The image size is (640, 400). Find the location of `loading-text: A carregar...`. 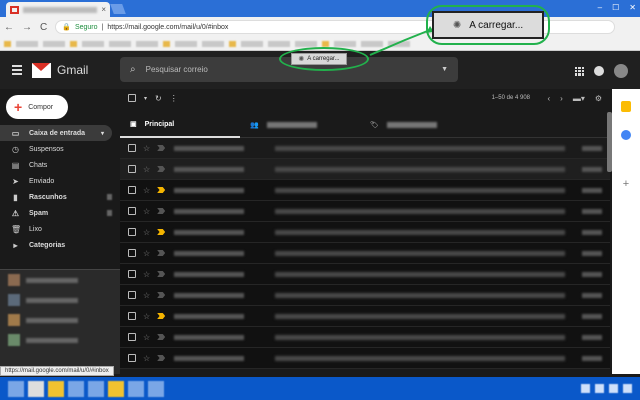

loading-text: A carregar... is located at coordinates (496, 25).